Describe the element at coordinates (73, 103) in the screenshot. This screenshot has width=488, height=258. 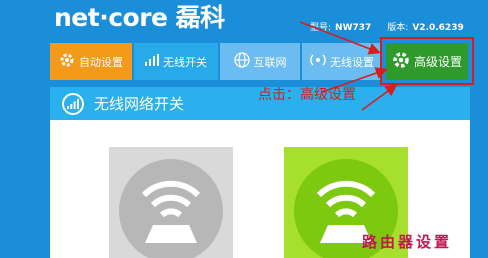
I see `signal-circle-icon` at that location.